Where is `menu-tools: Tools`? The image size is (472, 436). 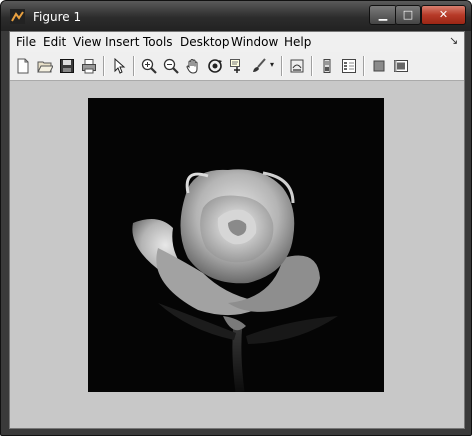 menu-tools: Tools is located at coordinates (158, 42).